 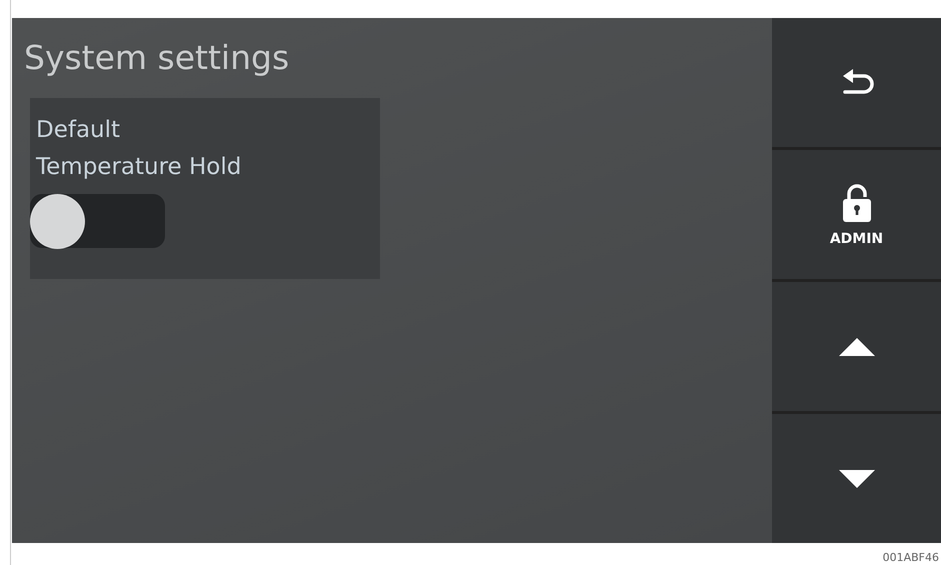 I want to click on toggle-switch, so click(x=97, y=221).